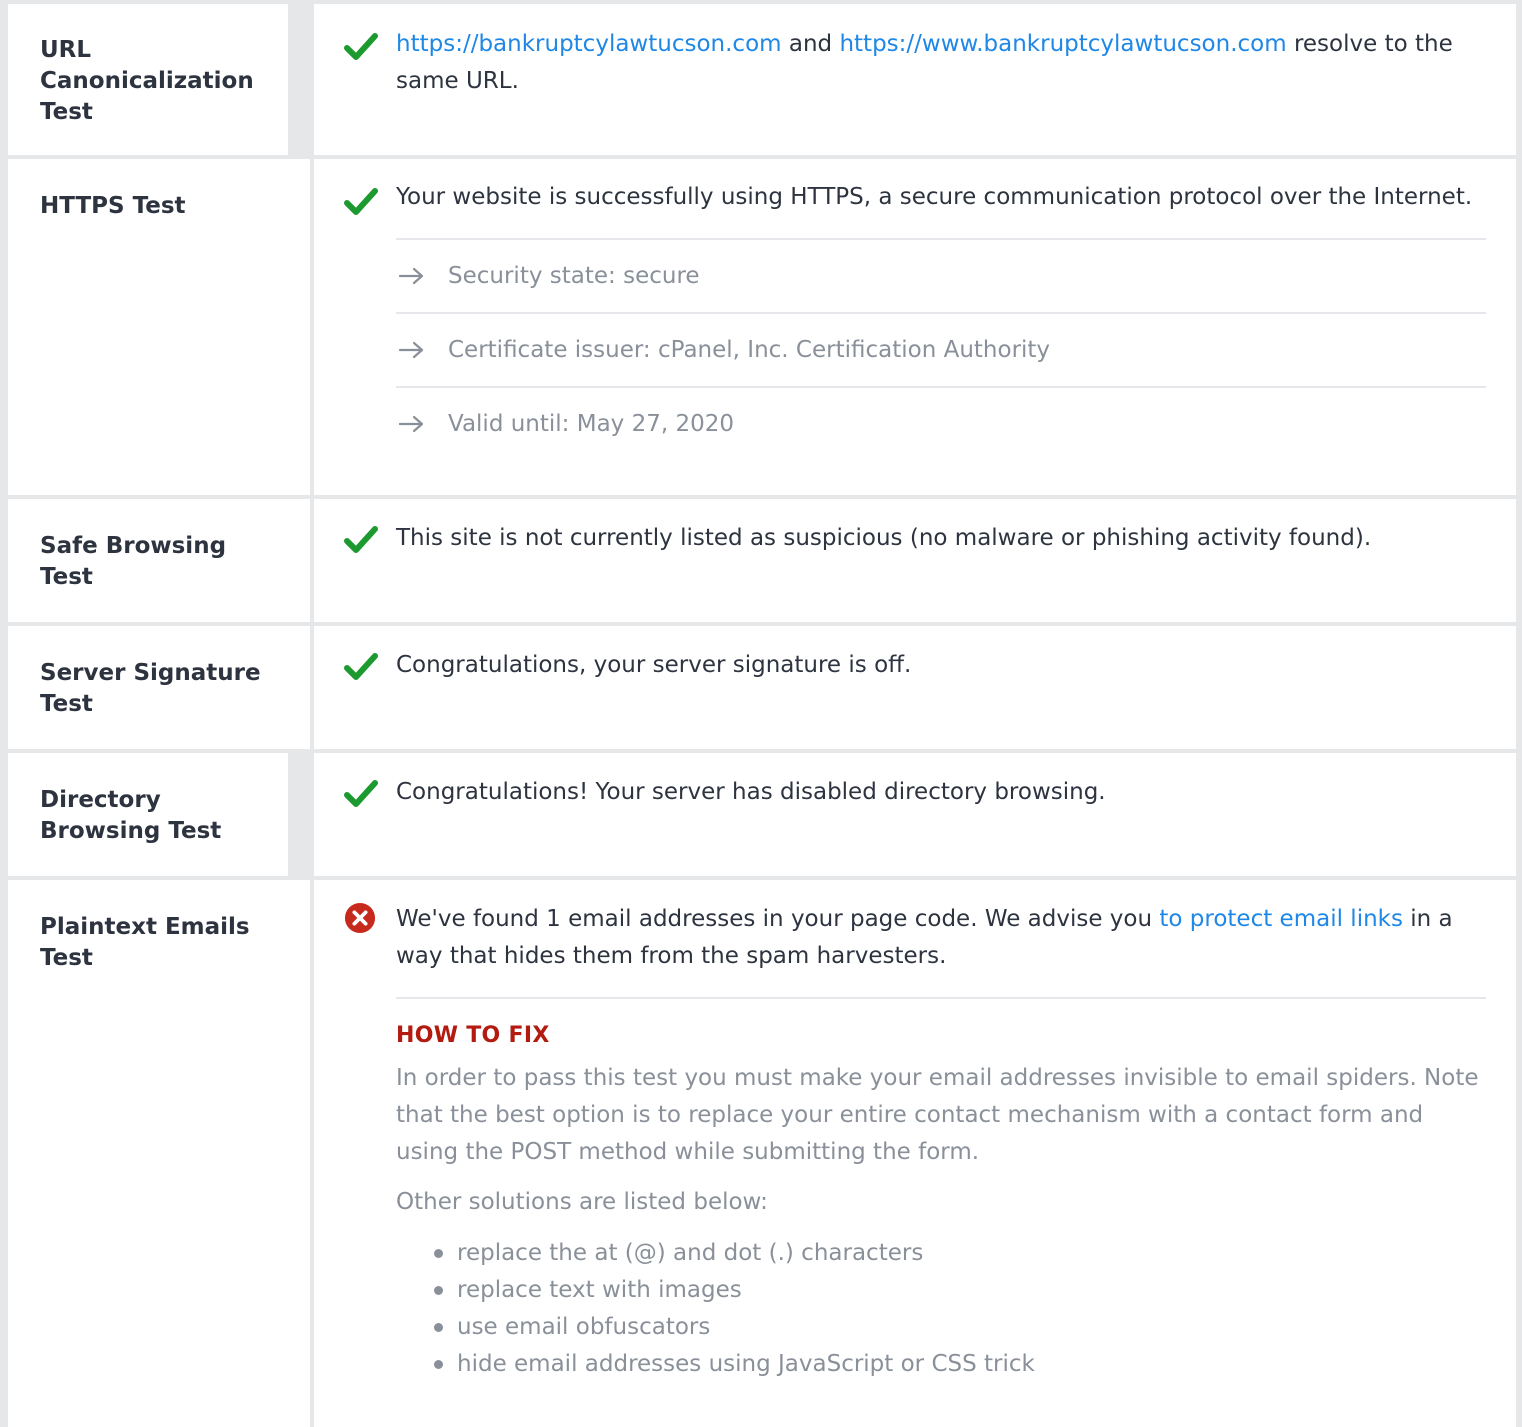  I want to click on conjunction-text: and, so click(810, 44).